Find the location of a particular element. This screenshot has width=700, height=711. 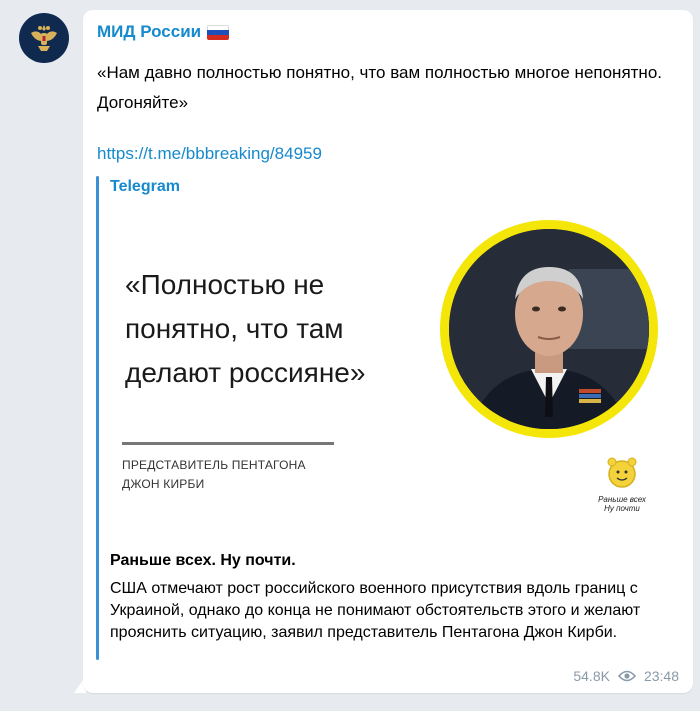

link-preview-title: Раньше всех. Ну почти. is located at coordinates (203, 560).